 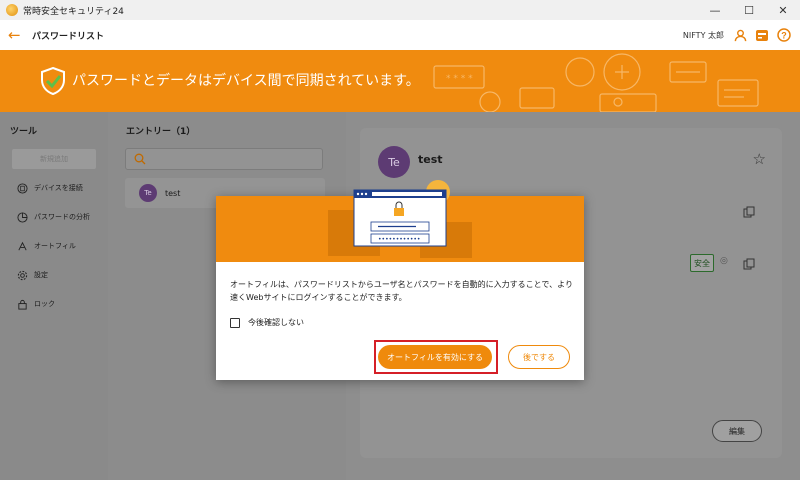 I want to click on sidebar-item-lock: ロック, so click(x=35, y=304).